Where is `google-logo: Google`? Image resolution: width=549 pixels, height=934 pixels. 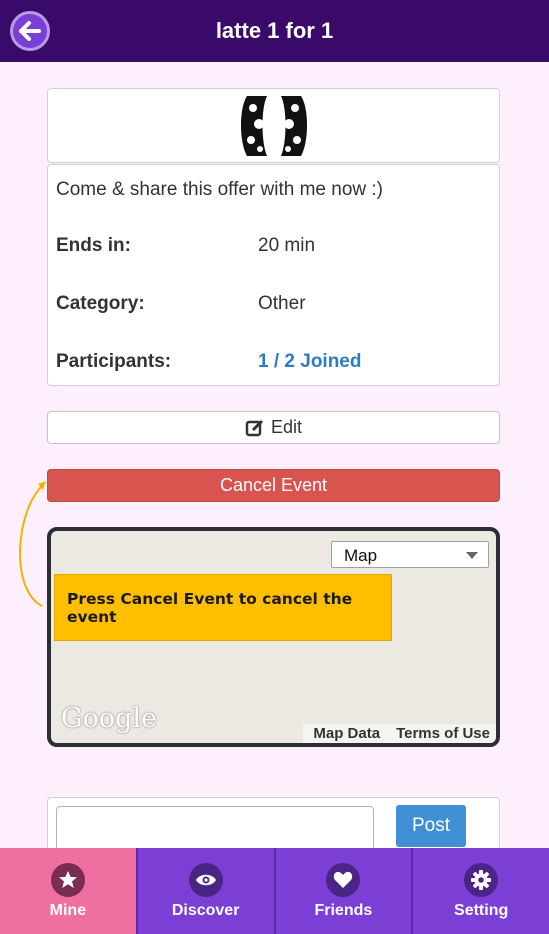 google-logo: Google is located at coordinates (109, 718).